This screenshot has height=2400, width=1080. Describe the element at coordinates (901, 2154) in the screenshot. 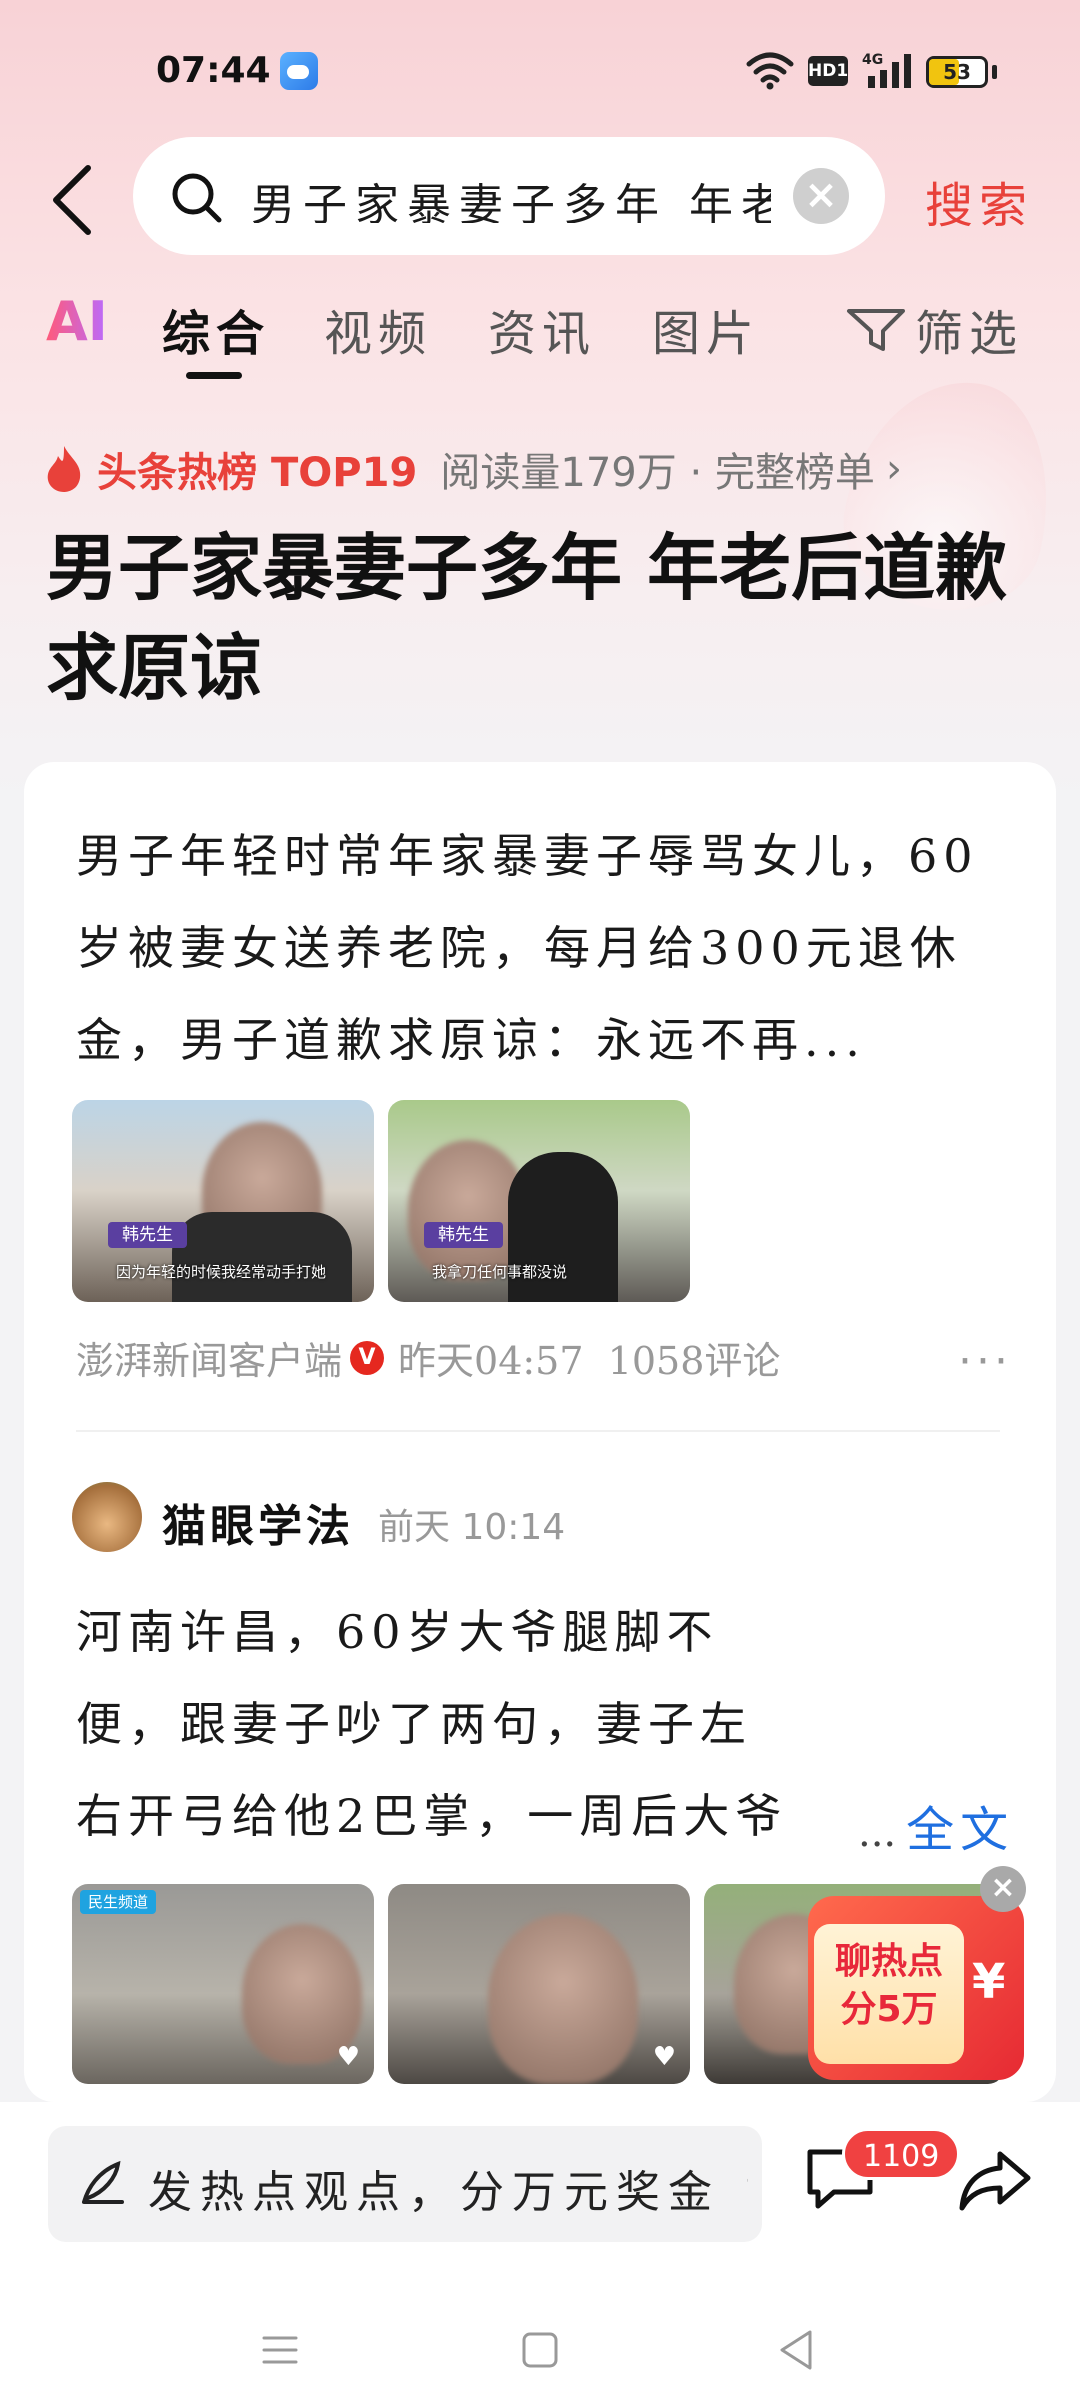

I see `comment-count-badge: 1109` at that location.